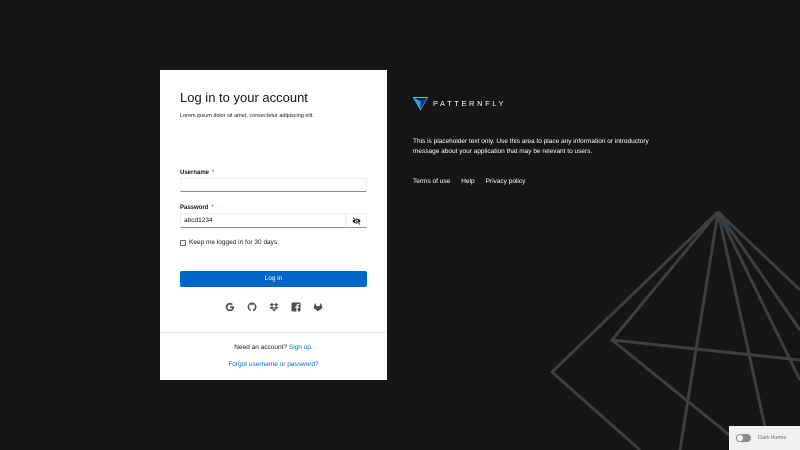  What do you see at coordinates (234, 242) in the screenshot?
I see `keep-logged-in-label: Keep me logged in for 30 days.` at bounding box center [234, 242].